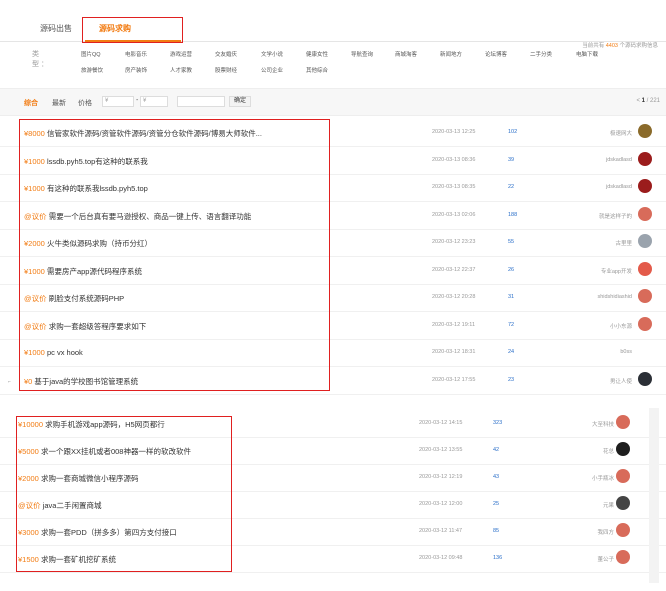  I want to click on price-max-input: ¥, so click(154, 101).